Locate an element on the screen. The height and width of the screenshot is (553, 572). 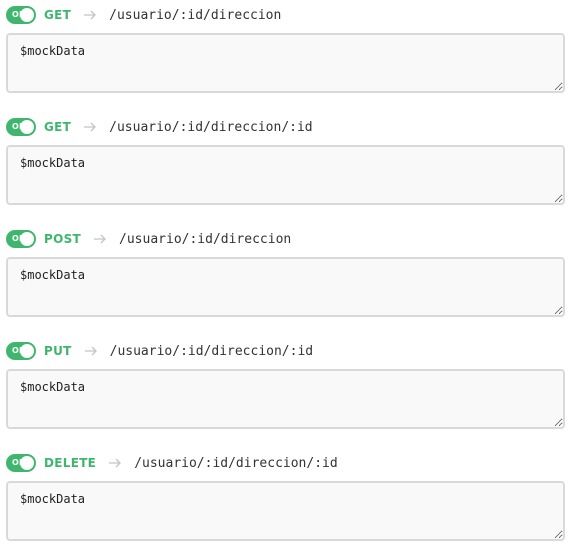
endpoint-header: ON POST /usuario/:id/direccion is located at coordinates (285, 239).